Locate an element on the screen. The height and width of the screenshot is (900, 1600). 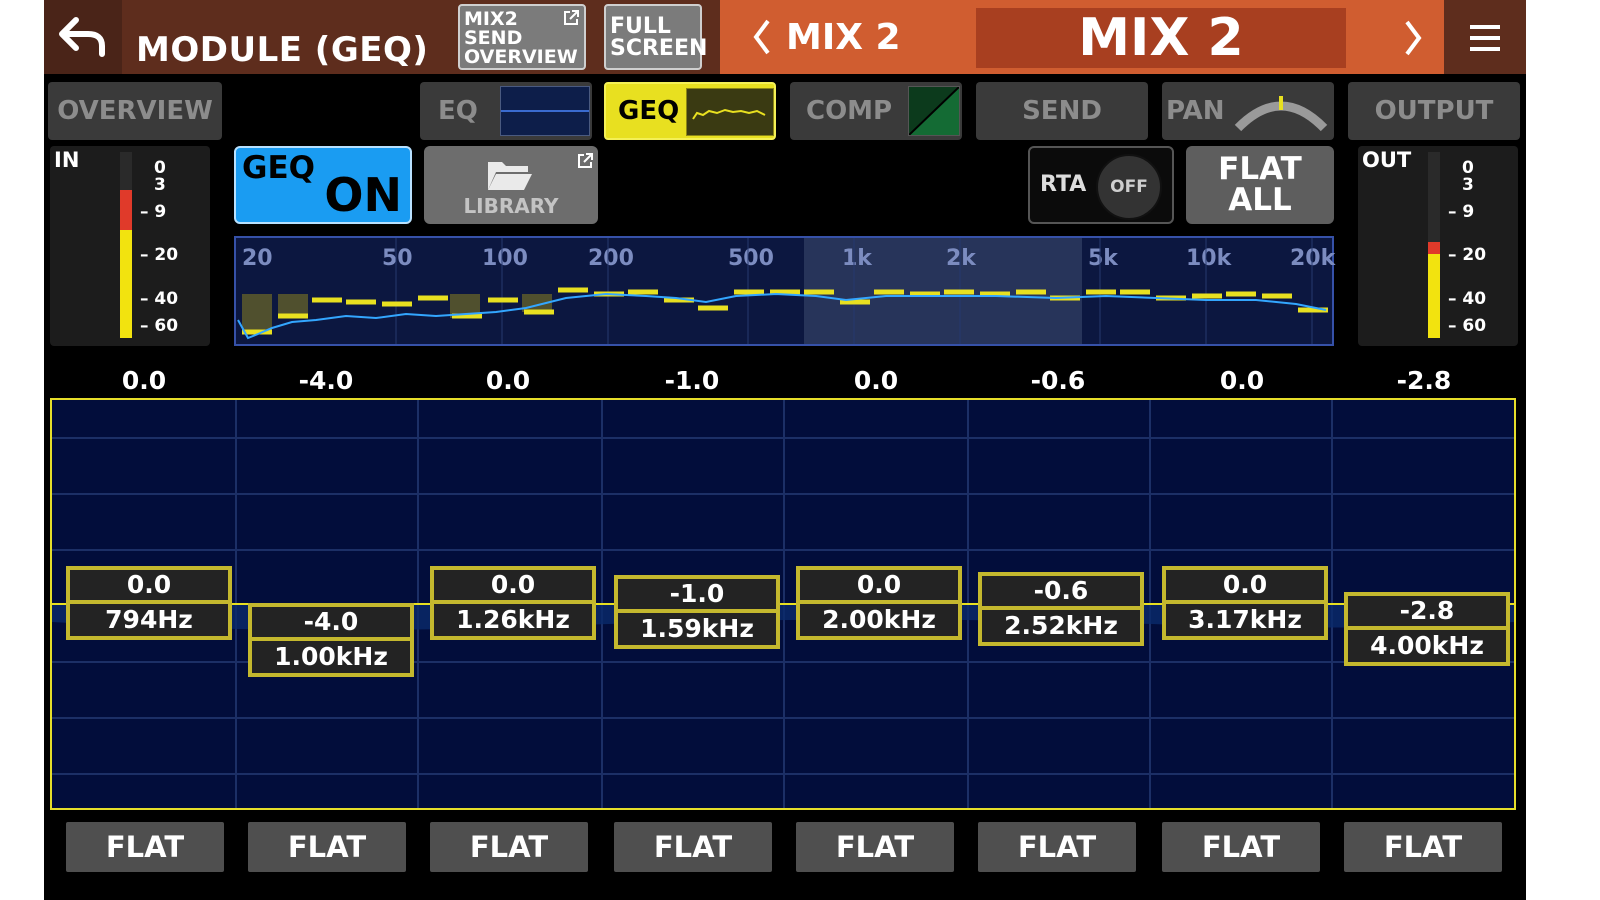
library-button: LIBRARY is located at coordinates (511, 185).